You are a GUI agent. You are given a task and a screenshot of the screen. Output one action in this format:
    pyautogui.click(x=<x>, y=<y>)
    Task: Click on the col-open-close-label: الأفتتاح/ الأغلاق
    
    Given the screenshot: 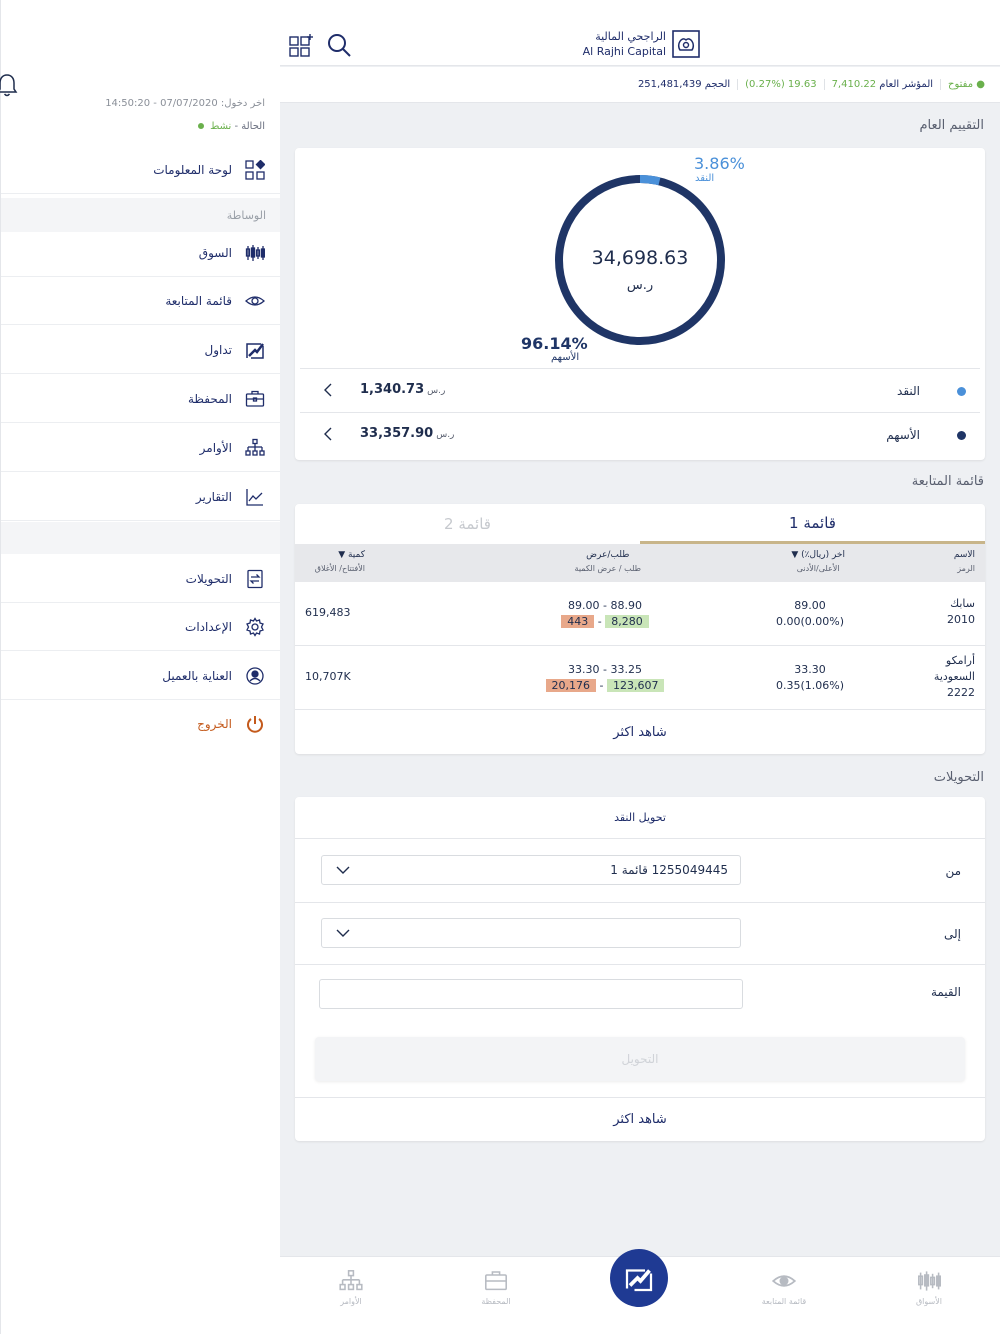 What is the action you would take?
    pyautogui.click(x=339, y=568)
    